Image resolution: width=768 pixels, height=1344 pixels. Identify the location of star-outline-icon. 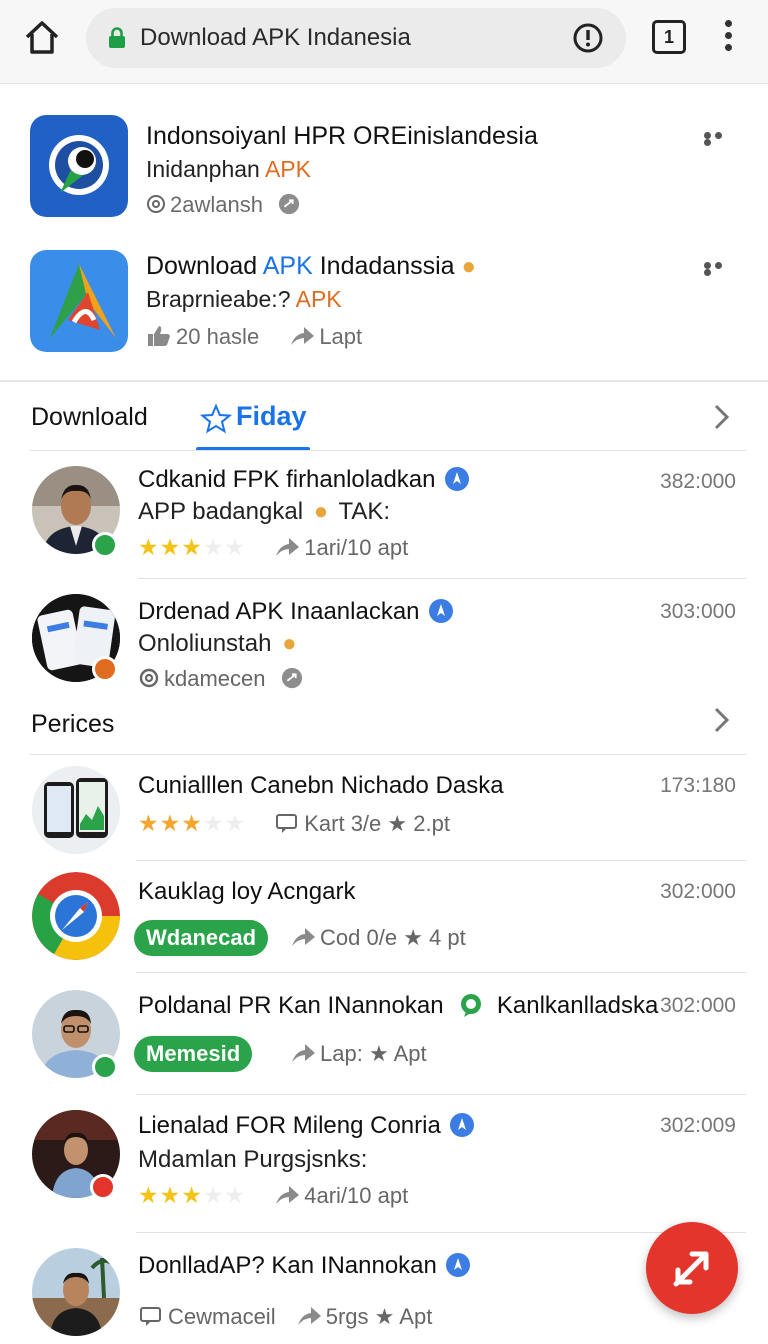
(216, 418).